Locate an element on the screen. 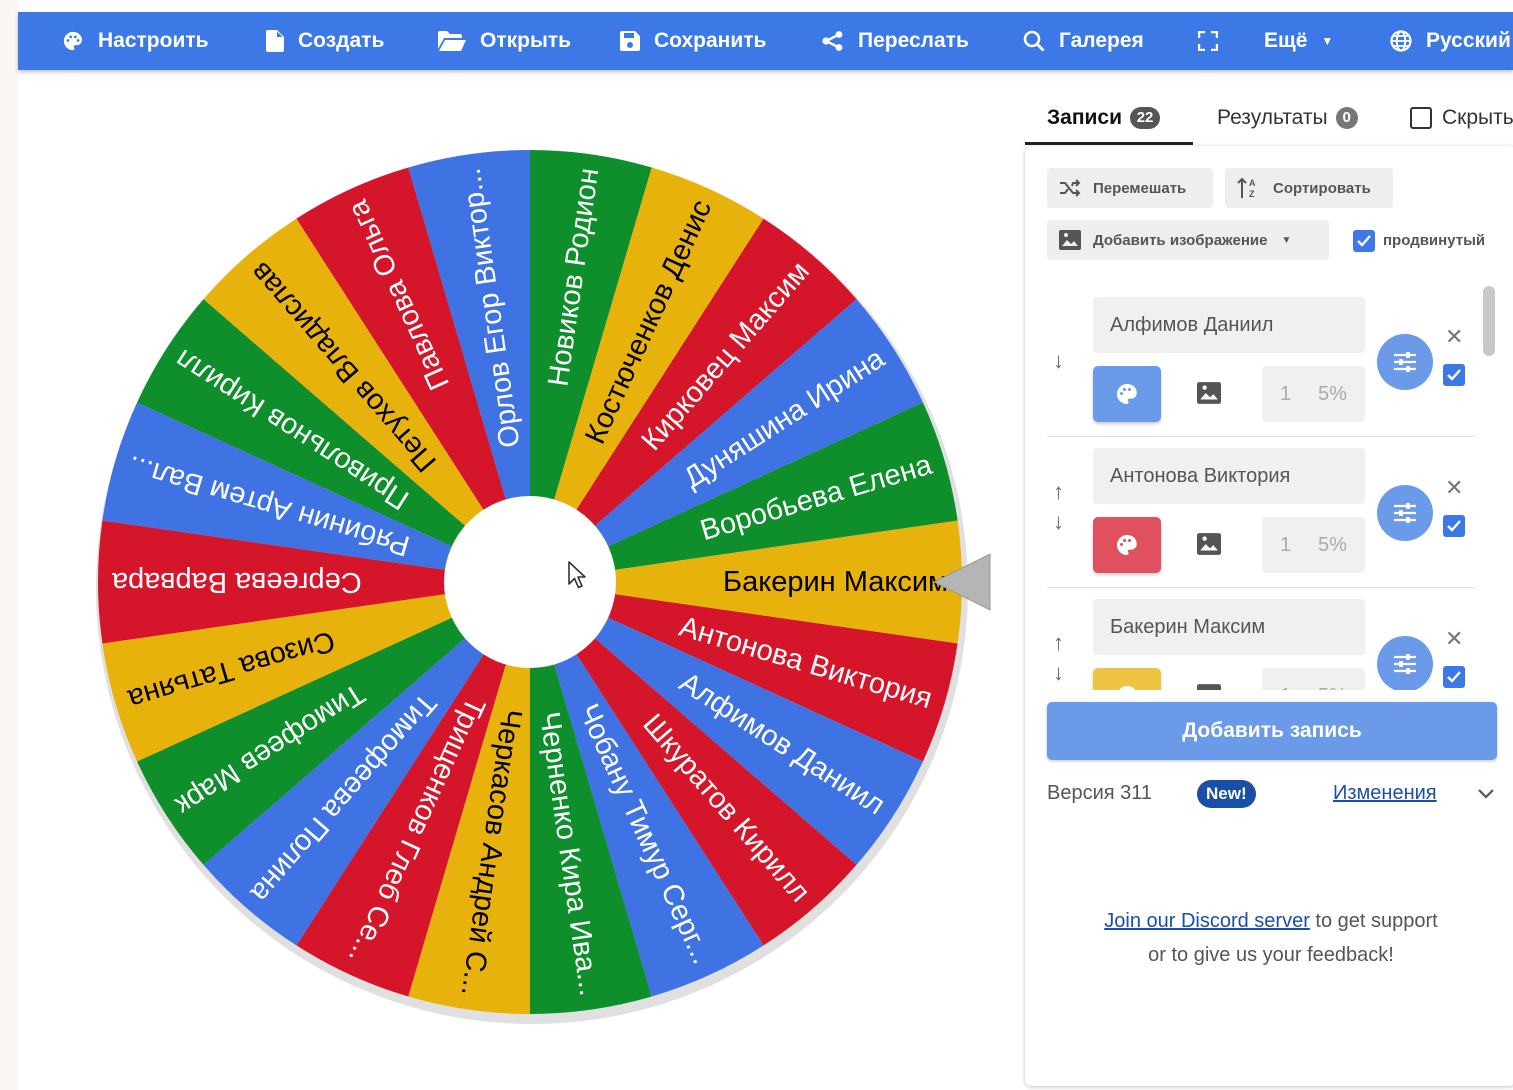 Image resolution: width=1513 pixels, height=1090 pixels. sort-label: Сортировать is located at coordinates (1322, 188).